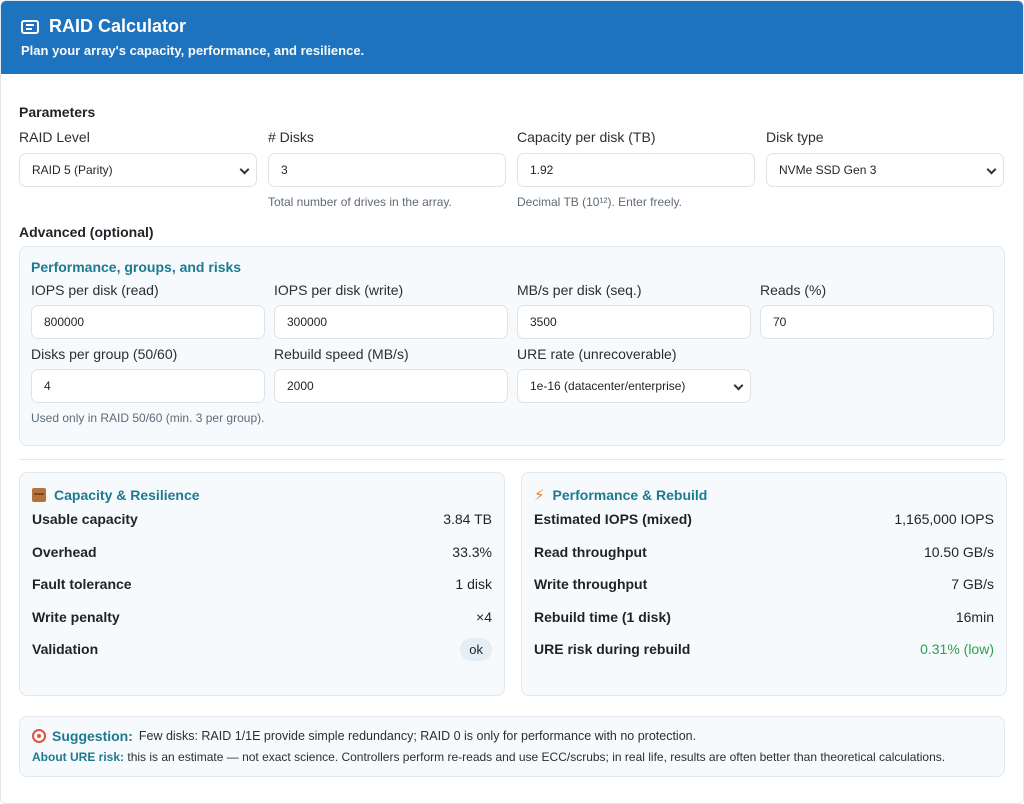 This screenshot has height=804, width=1024. What do you see at coordinates (613, 519) in the screenshot?
I see `performance-row-key: Estimated IOPS (mixed)` at bounding box center [613, 519].